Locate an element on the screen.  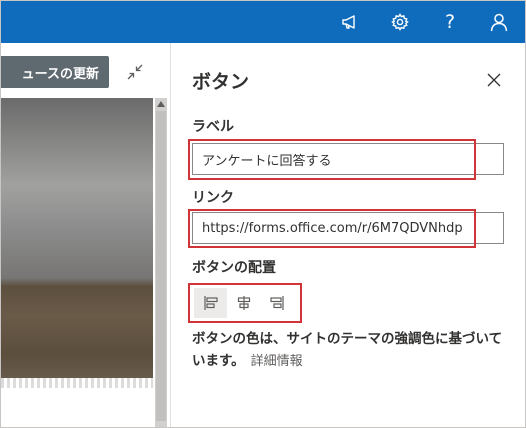
link-field-label: リンク is located at coordinates (213, 198).